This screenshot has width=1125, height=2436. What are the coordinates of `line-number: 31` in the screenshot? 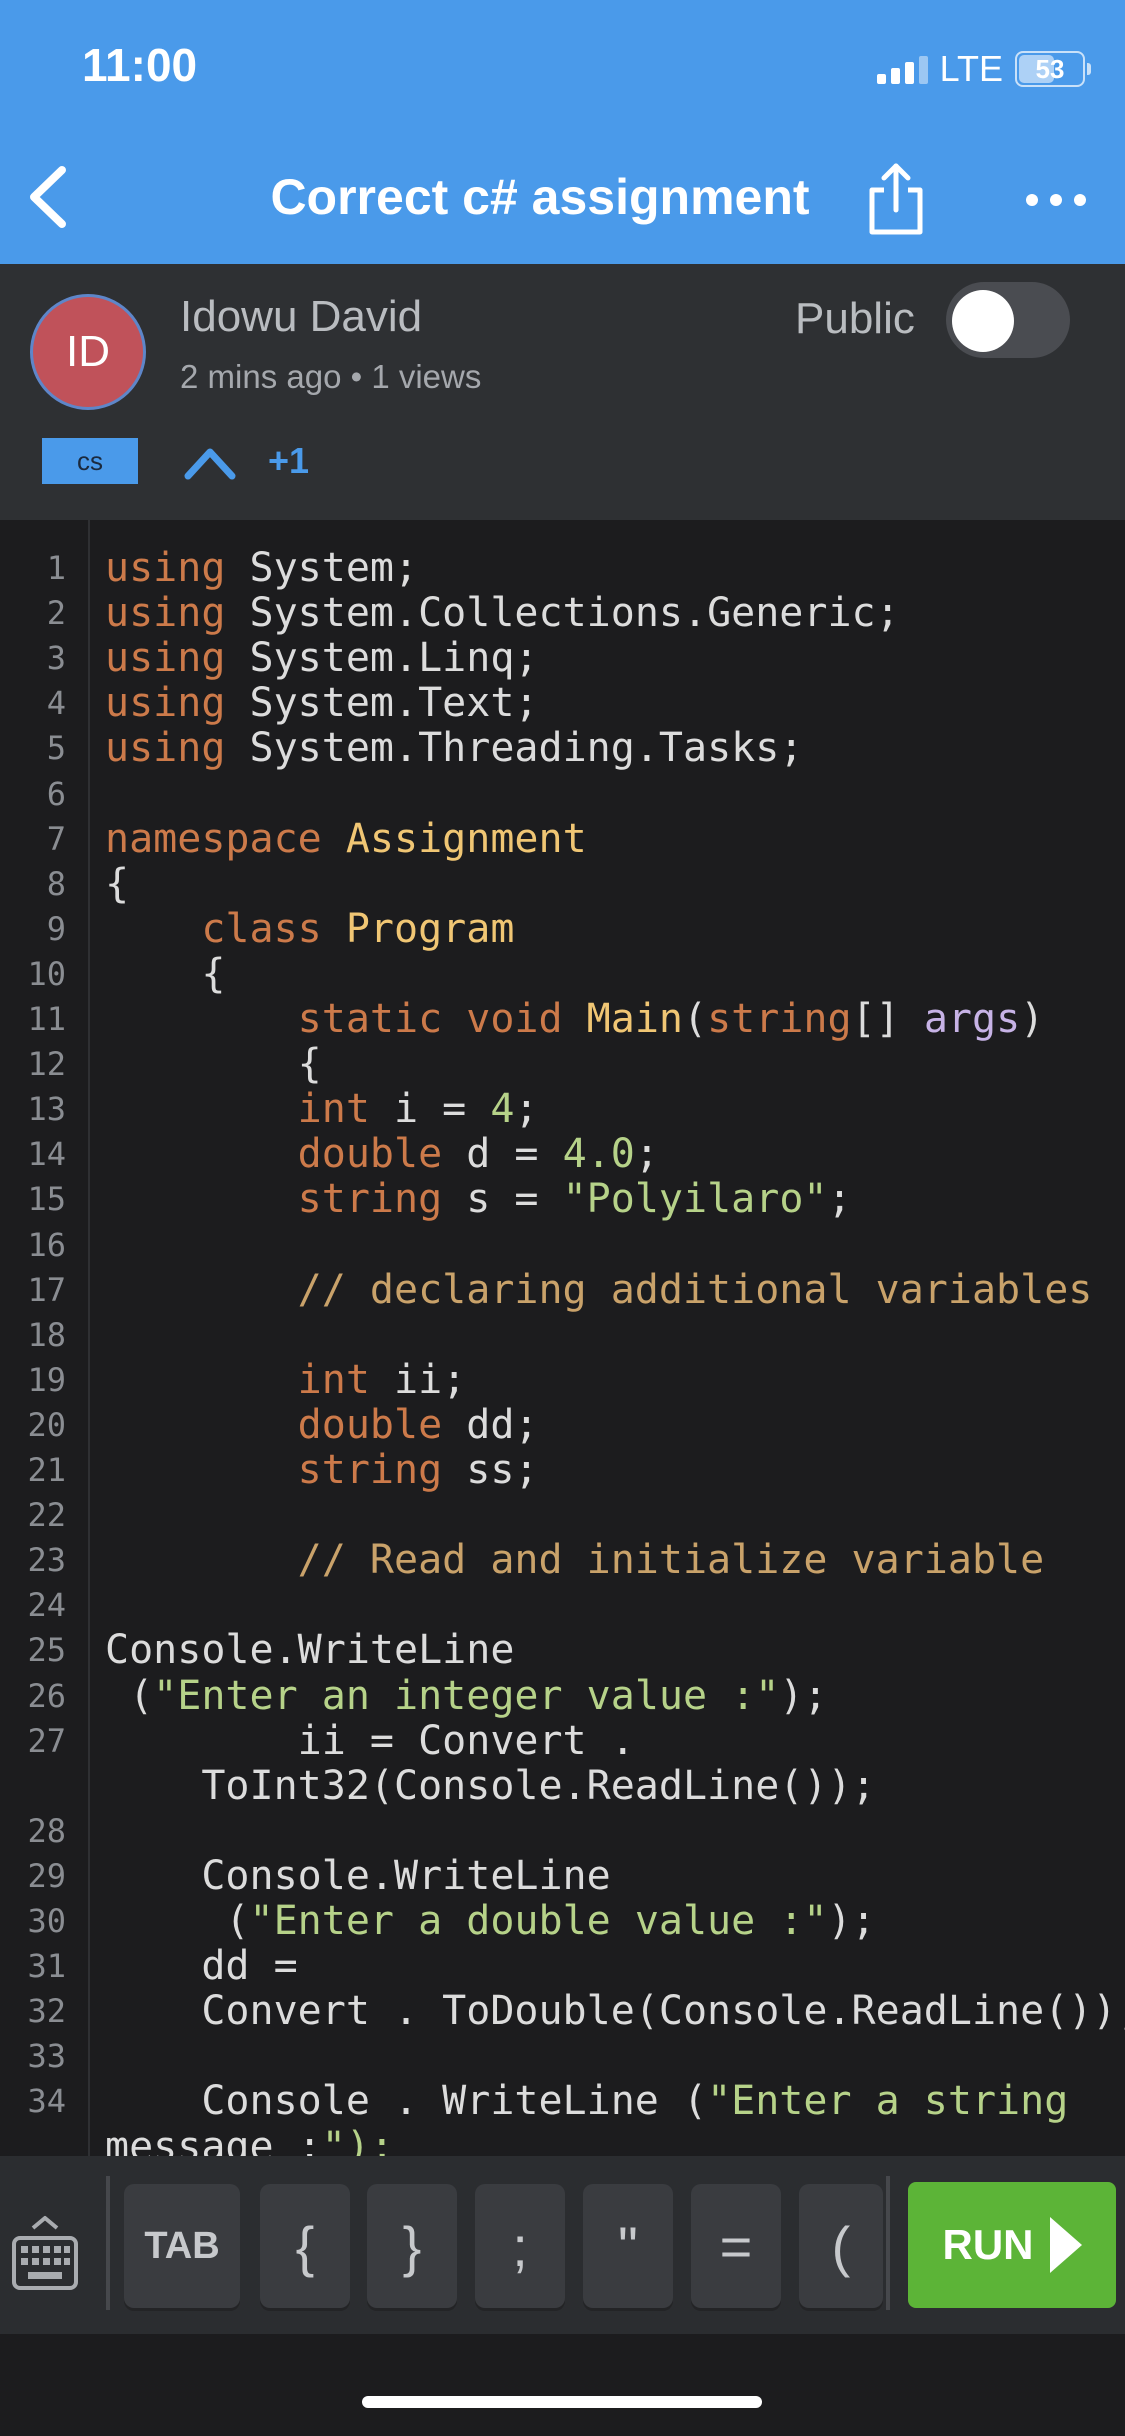 It's located at (46, 1966).